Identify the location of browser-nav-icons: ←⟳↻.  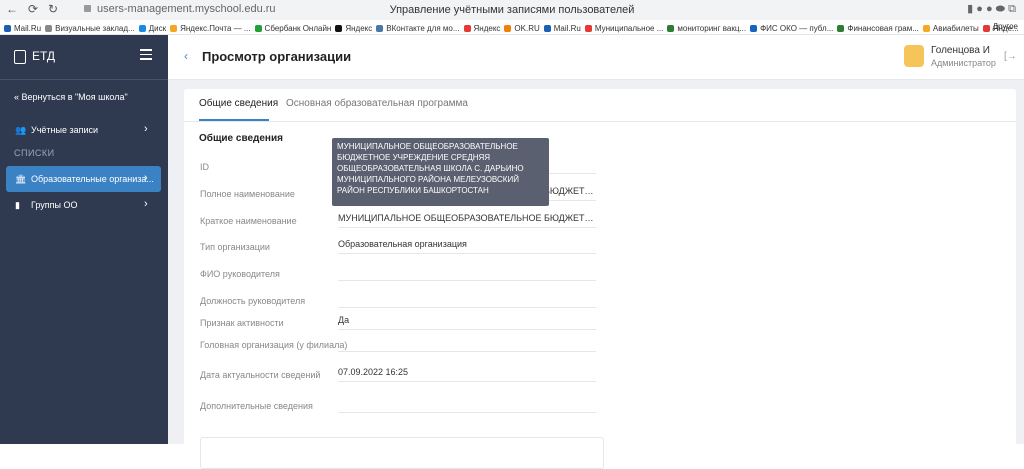
(37, 9).